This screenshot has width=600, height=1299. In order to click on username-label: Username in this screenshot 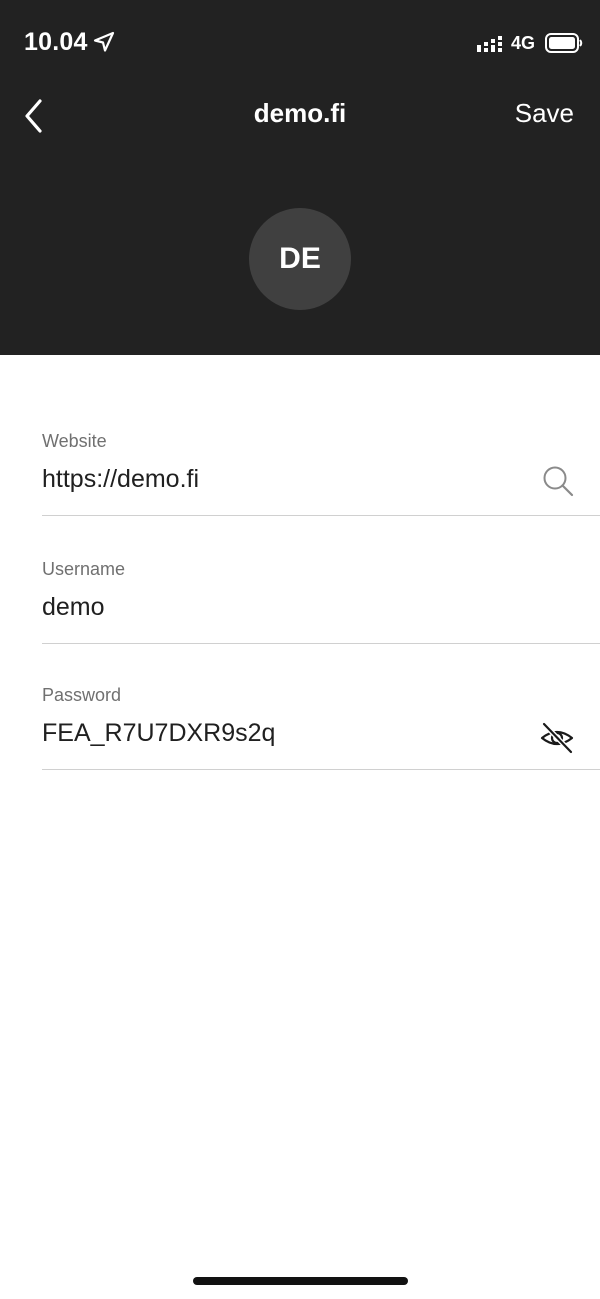, I will do `click(84, 569)`.